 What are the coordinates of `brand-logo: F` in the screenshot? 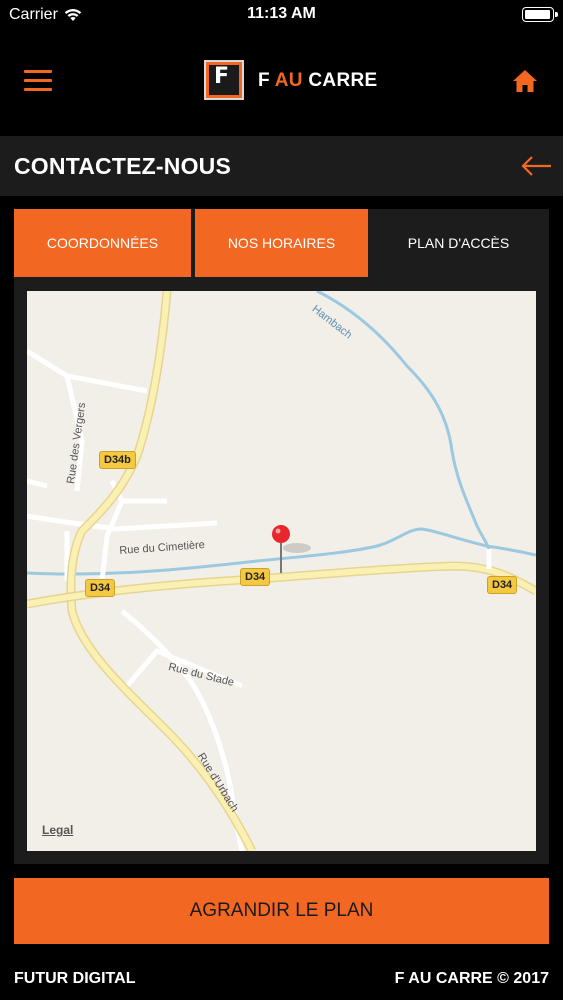 It's located at (224, 80).